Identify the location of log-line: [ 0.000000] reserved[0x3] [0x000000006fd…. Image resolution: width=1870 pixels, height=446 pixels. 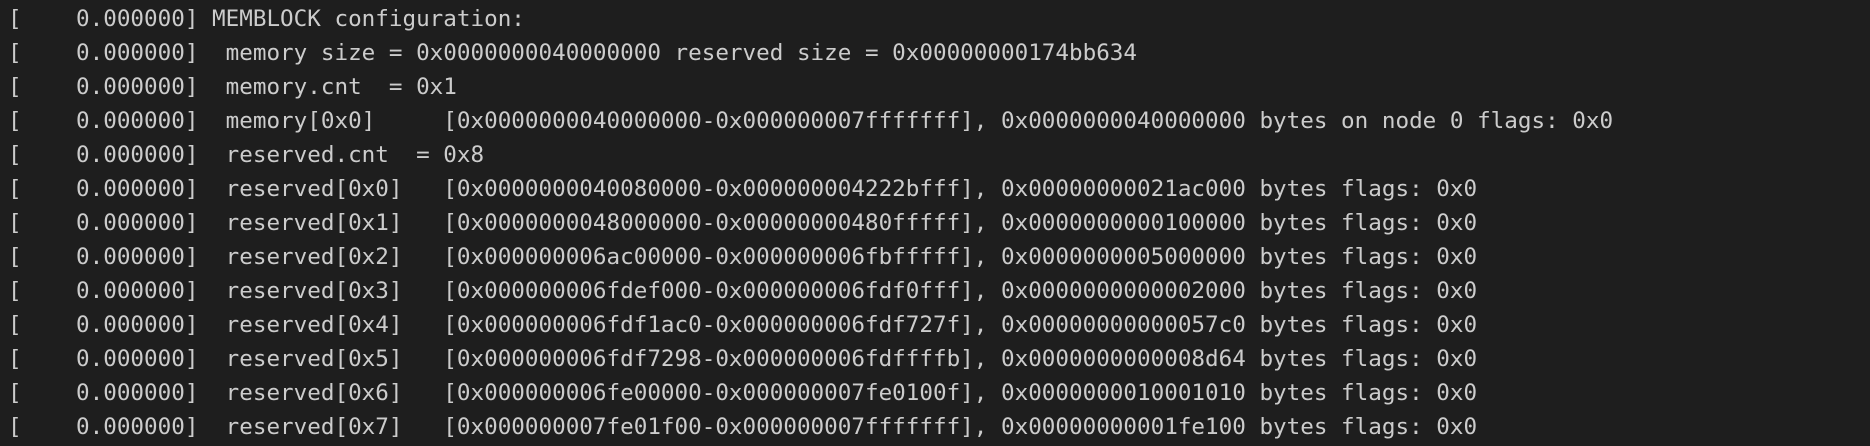
(743, 291).